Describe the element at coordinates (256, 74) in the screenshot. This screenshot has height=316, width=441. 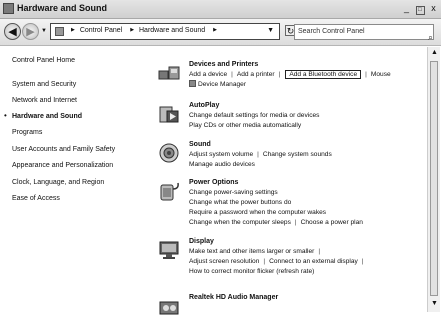
I see `add-a-printer-link: Add a printer` at that location.